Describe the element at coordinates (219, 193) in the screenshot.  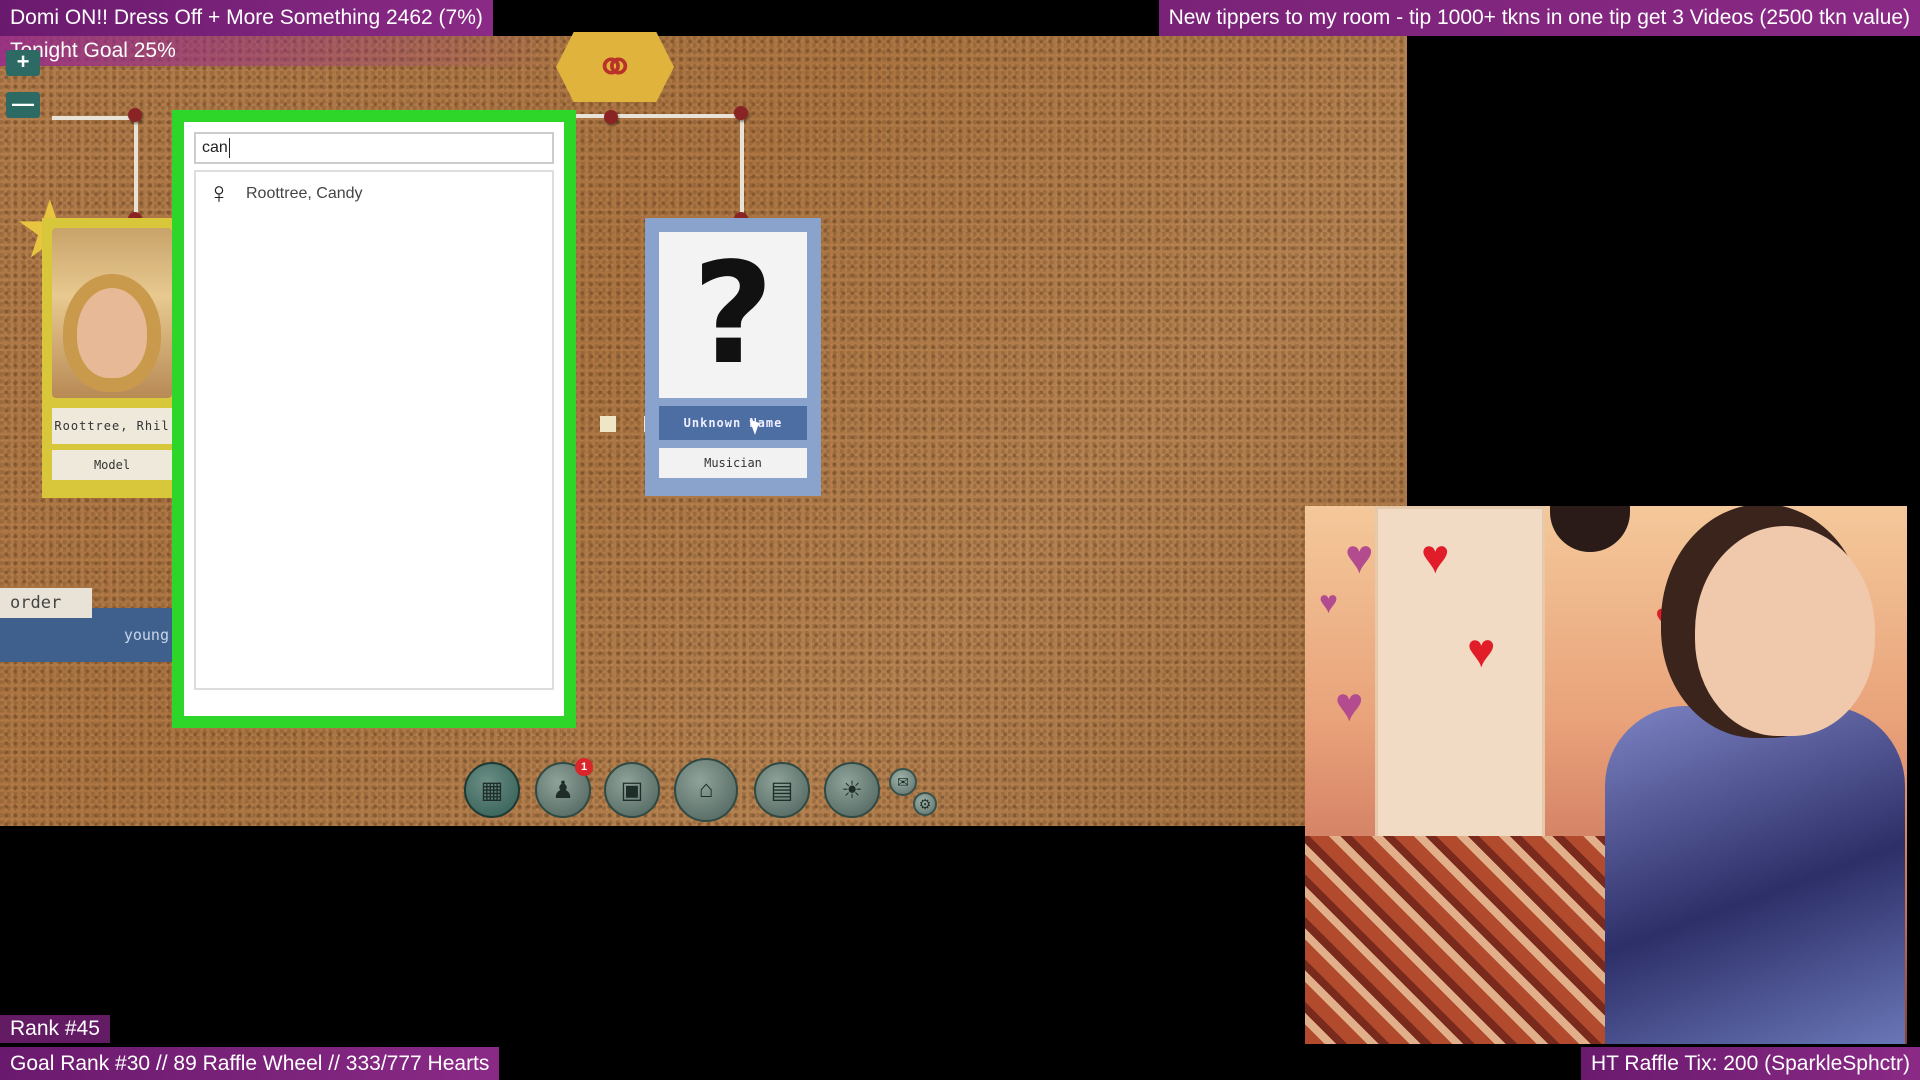
I see `female-icon: ♀` at that location.